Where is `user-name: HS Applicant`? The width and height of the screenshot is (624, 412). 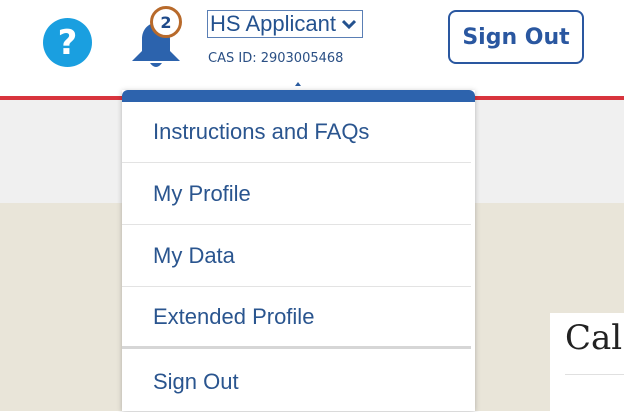 user-name: HS Applicant is located at coordinates (273, 23).